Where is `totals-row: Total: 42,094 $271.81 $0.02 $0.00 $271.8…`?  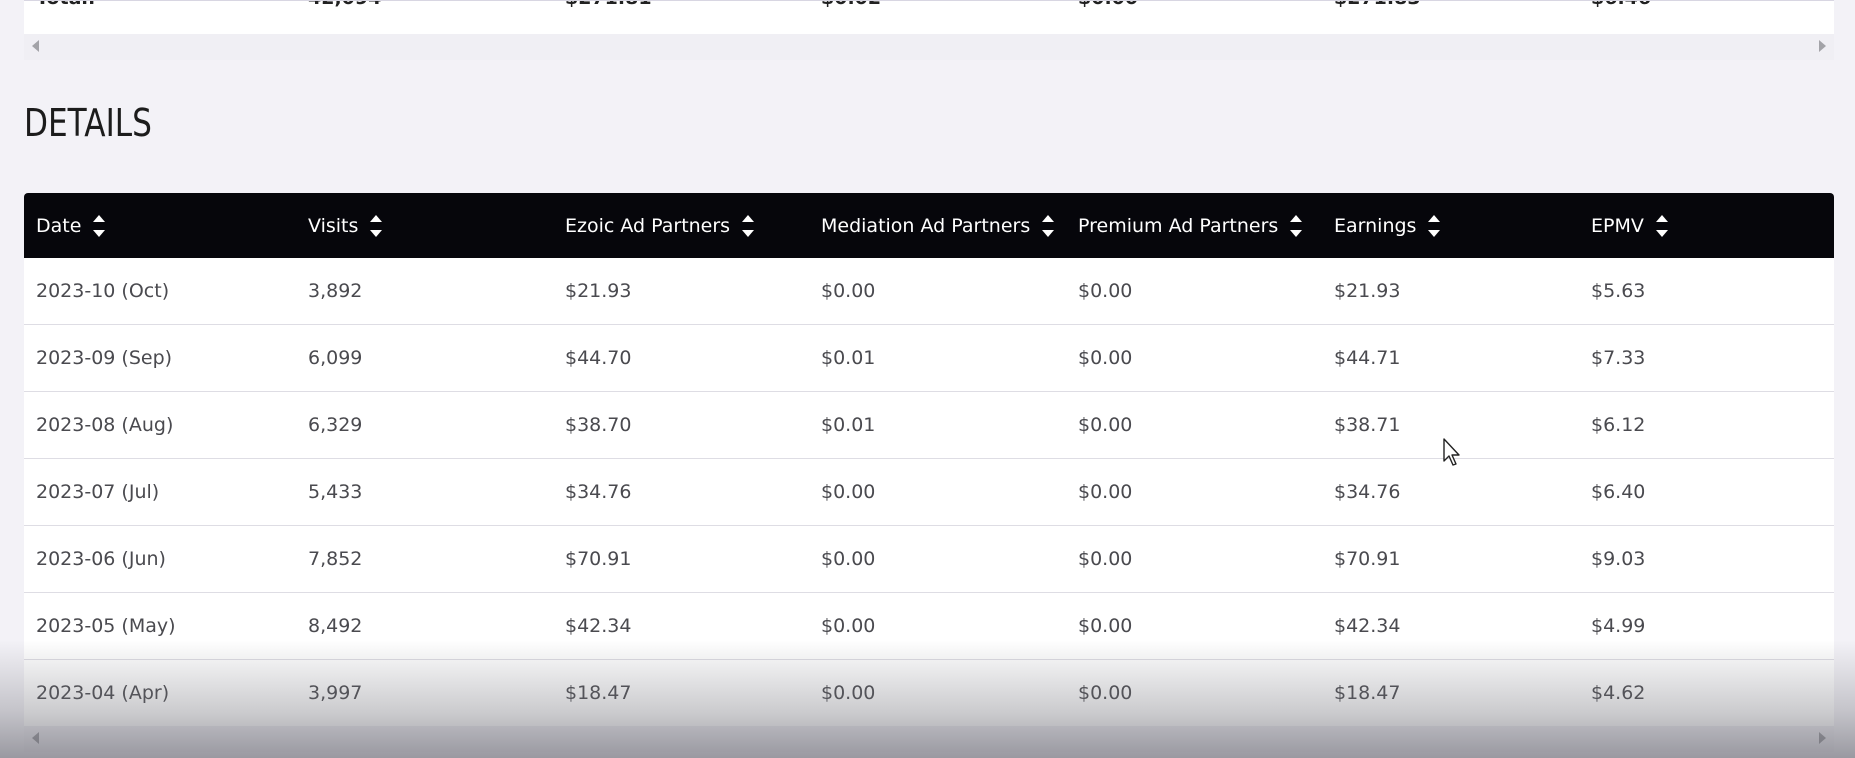 totals-row: Total: 42,094 $271.81 $0.02 $0.00 $271.8… is located at coordinates (929, 8).